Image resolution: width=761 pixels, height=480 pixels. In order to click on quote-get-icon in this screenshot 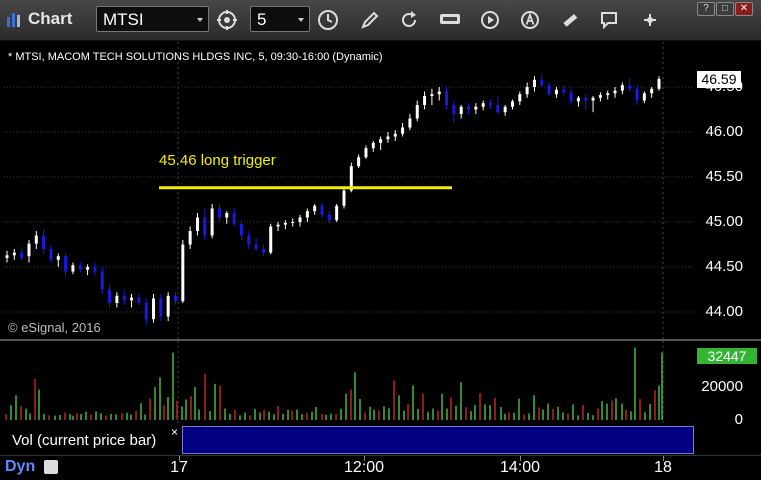, I will do `click(450, 20)`.